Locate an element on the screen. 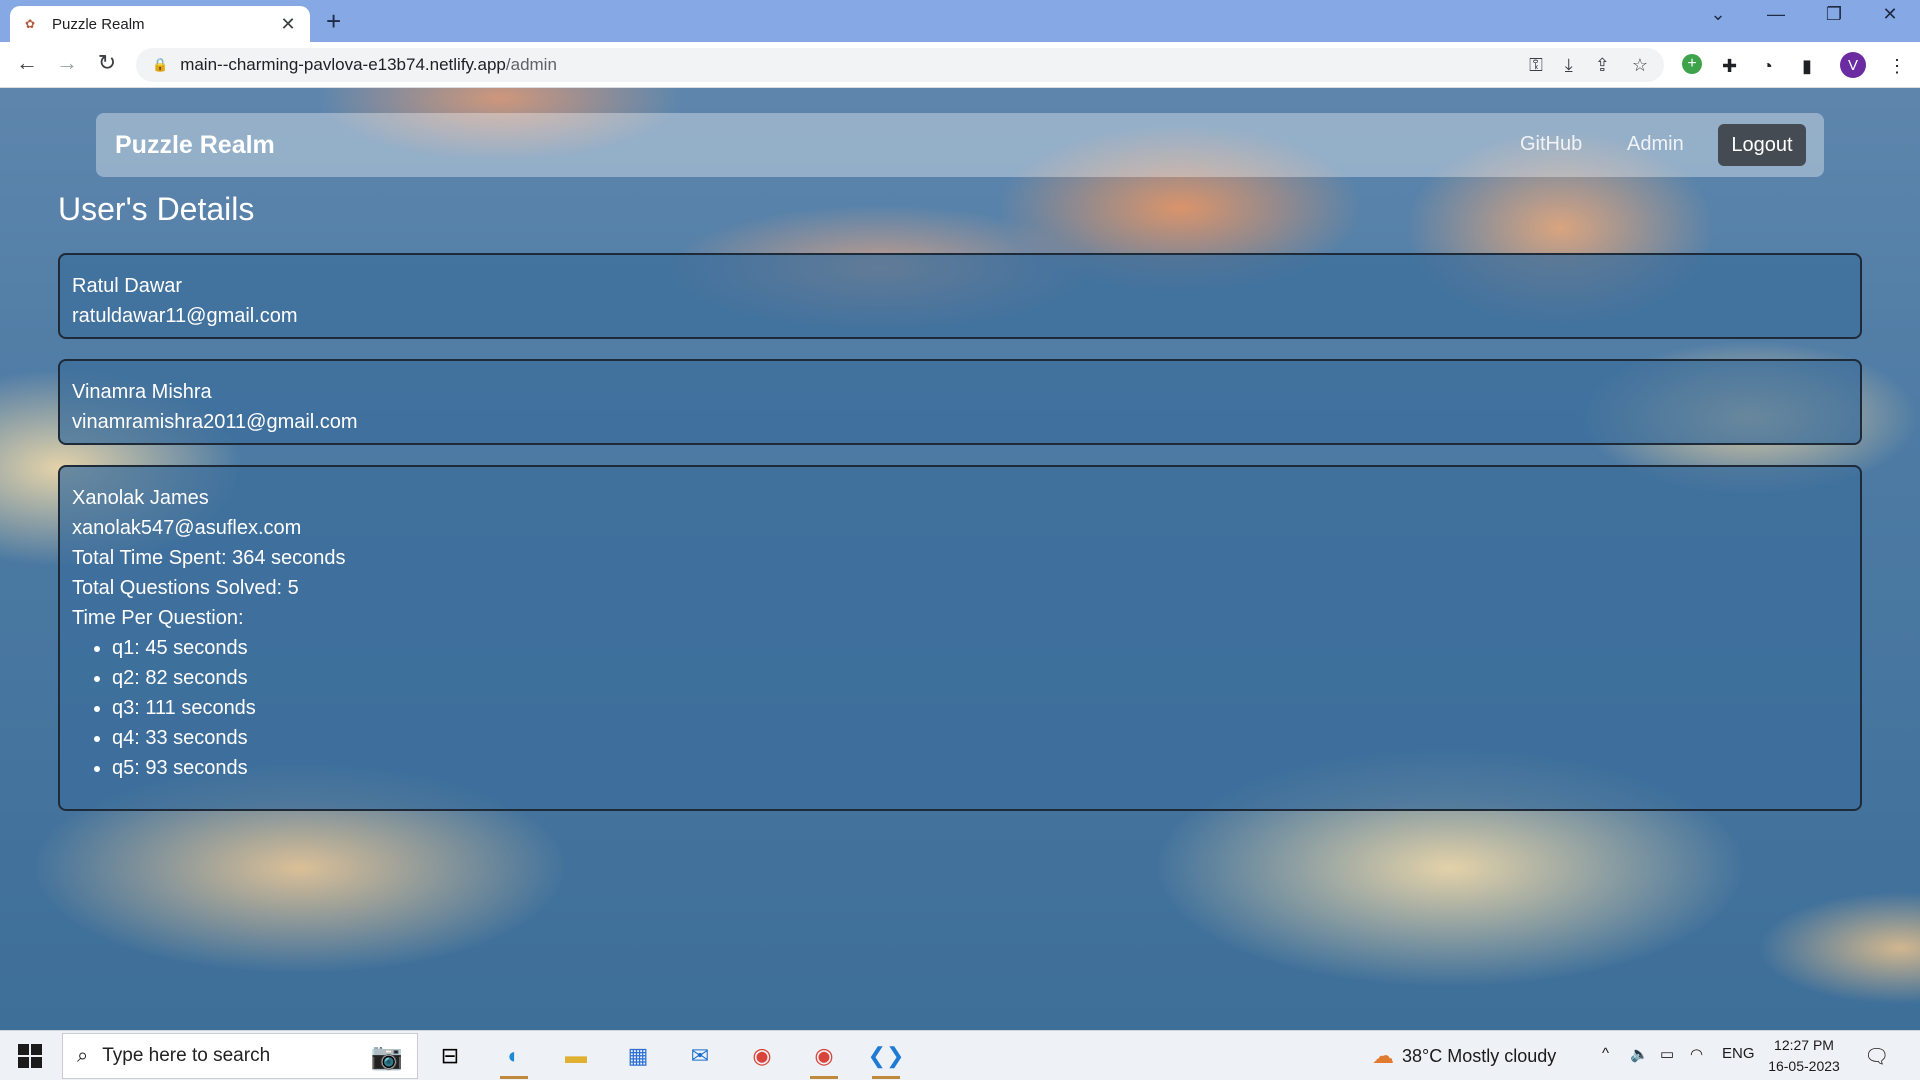  time-per-question-label: Time Per Question: is located at coordinates (158, 618).